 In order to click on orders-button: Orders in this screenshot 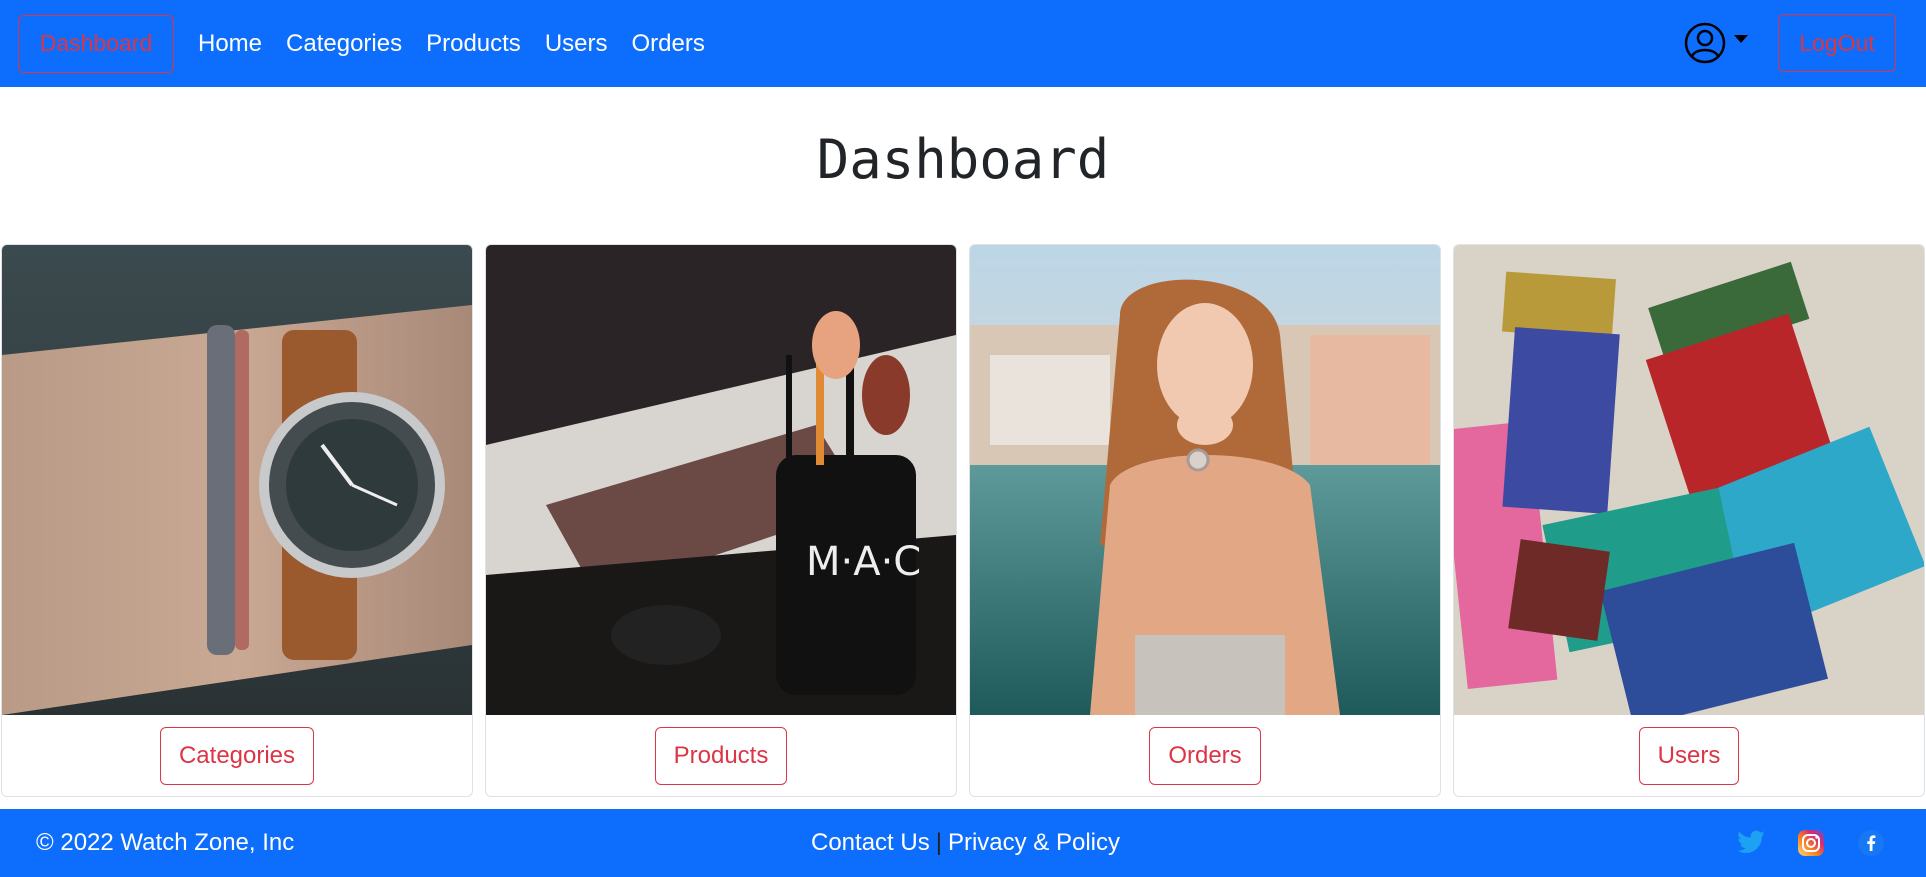, I will do `click(1205, 756)`.